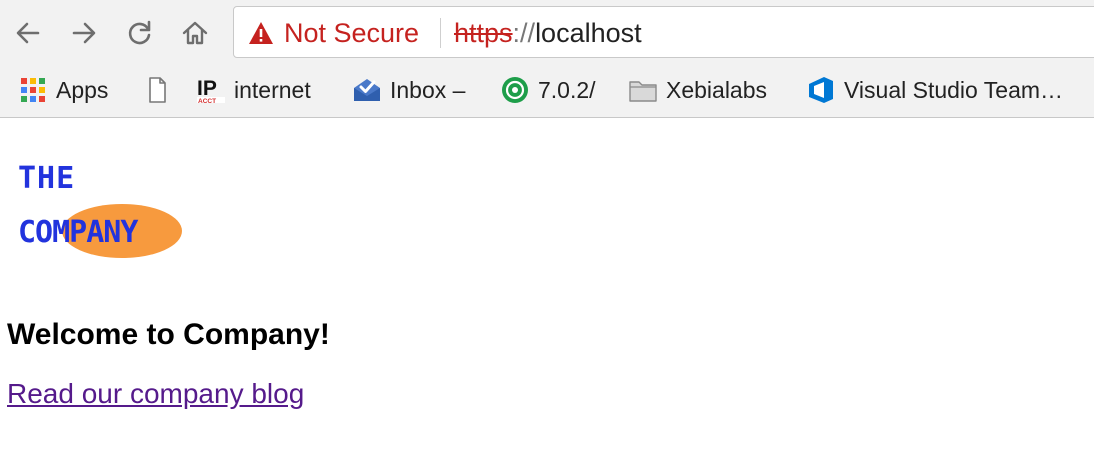 The image size is (1094, 472). What do you see at coordinates (207, 88) in the screenshot?
I see `svg-text: IP` at bounding box center [207, 88].